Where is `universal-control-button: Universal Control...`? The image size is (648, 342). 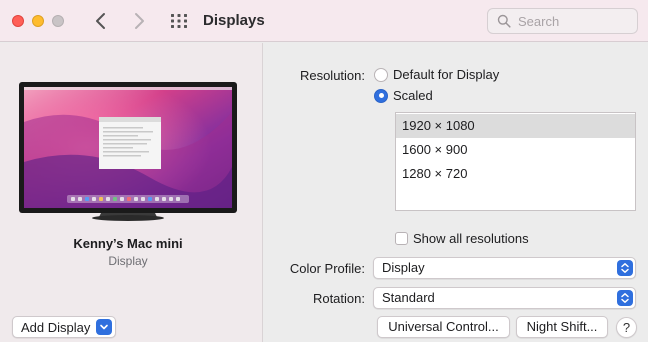 universal-control-button: Universal Control... is located at coordinates (443, 327).